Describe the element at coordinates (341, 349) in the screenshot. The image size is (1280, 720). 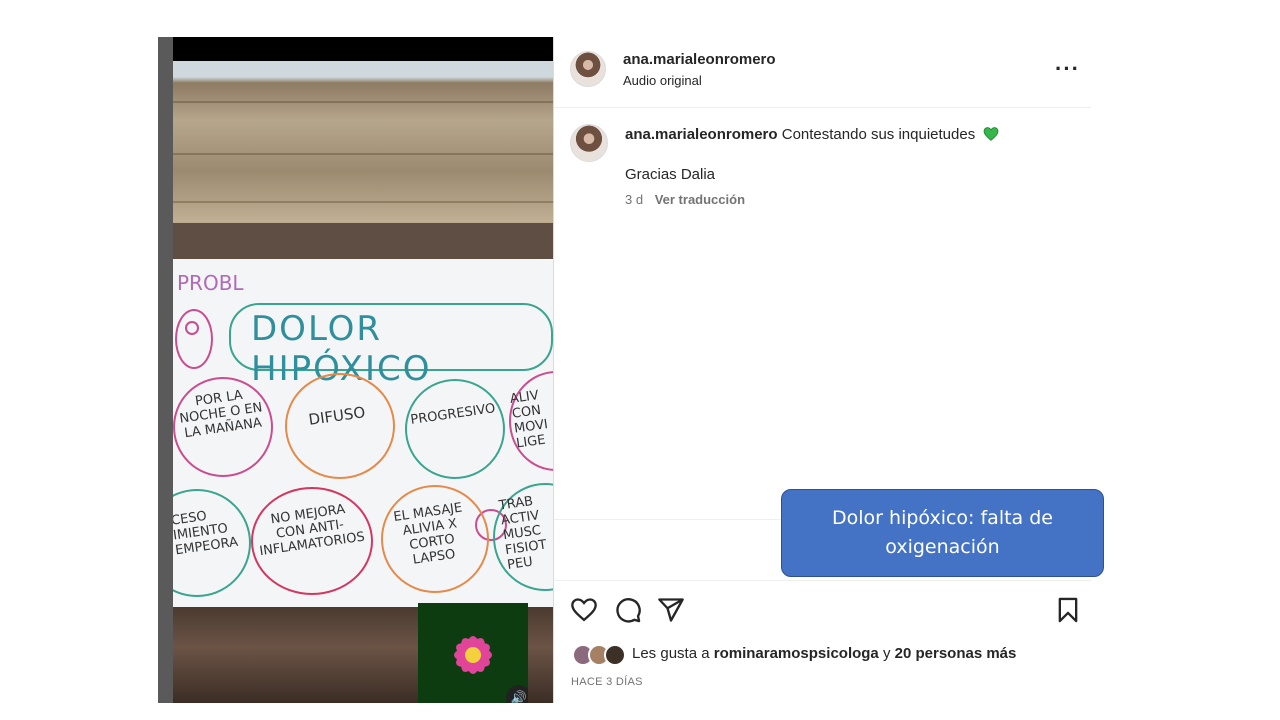
I see `poster-title: DOLOR HIPÓXICO` at that location.